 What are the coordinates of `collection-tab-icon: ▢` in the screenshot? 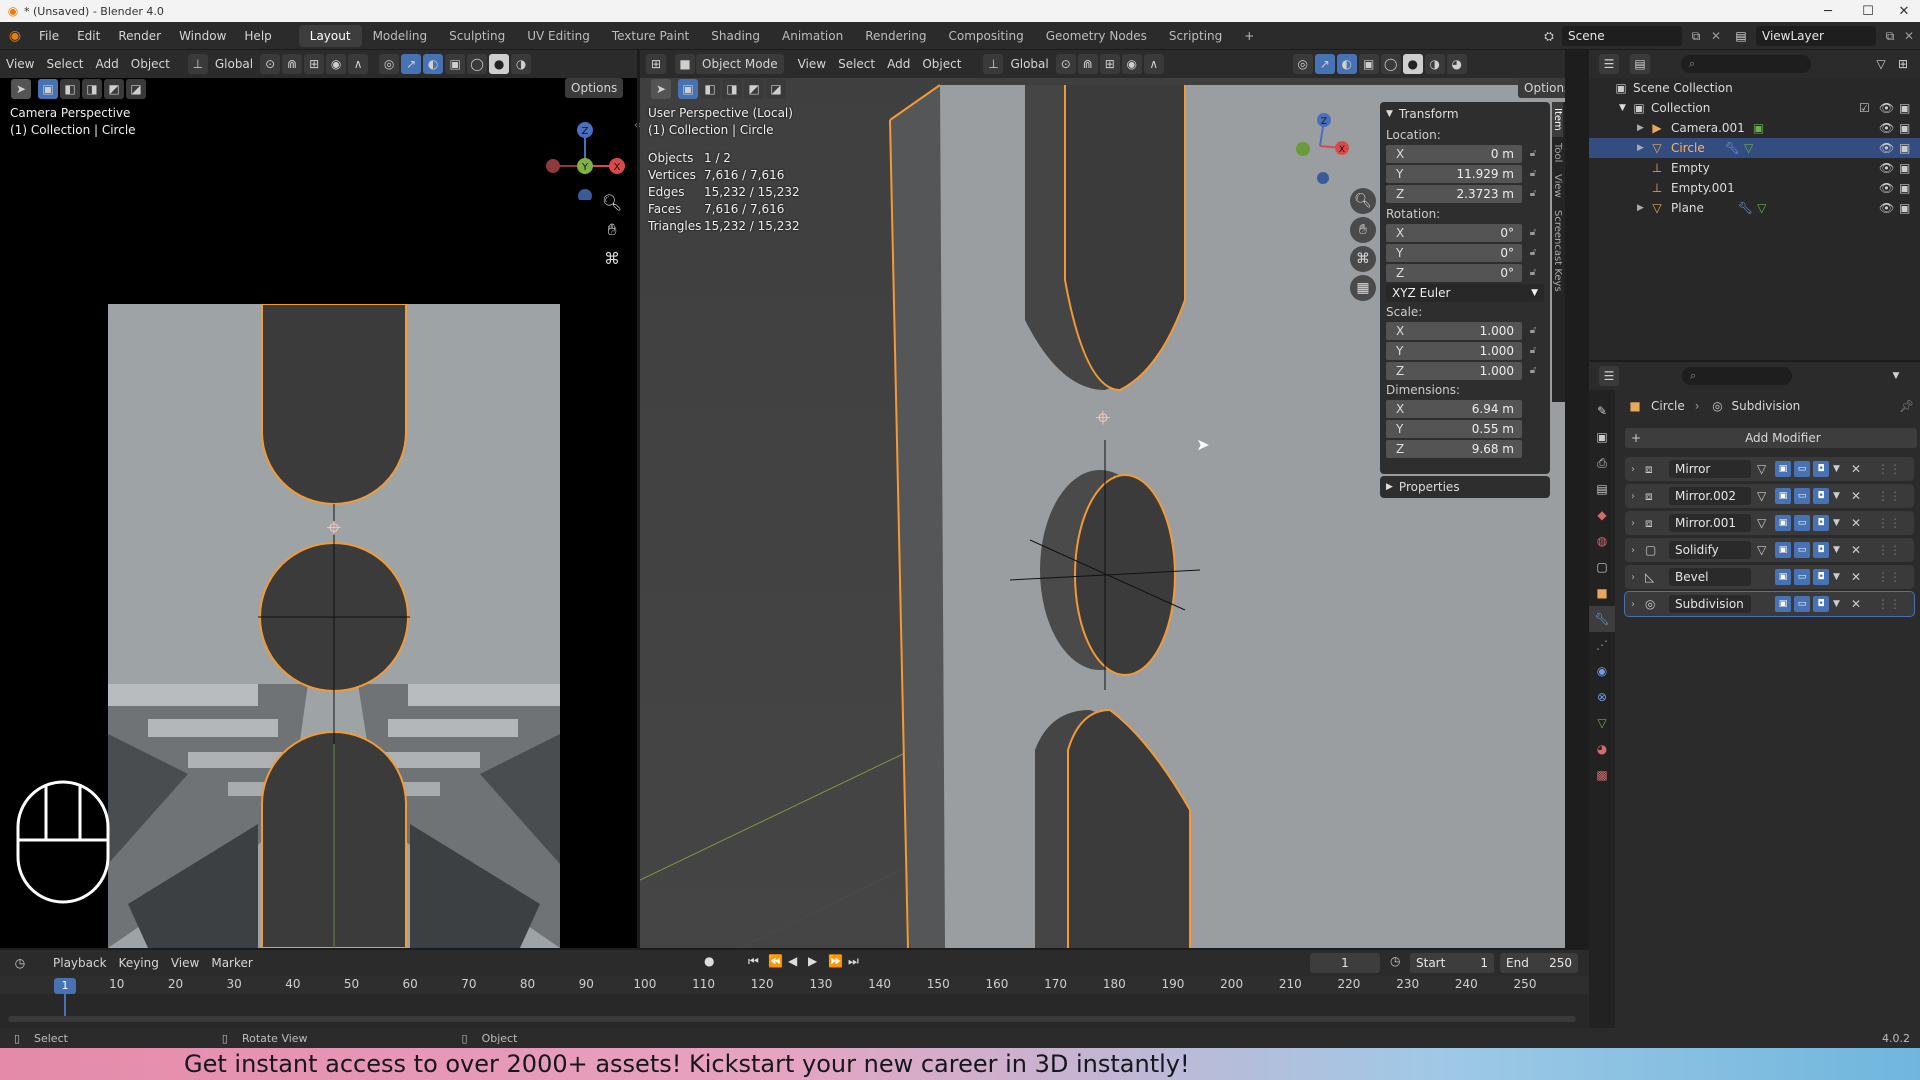 It's located at (1602, 567).